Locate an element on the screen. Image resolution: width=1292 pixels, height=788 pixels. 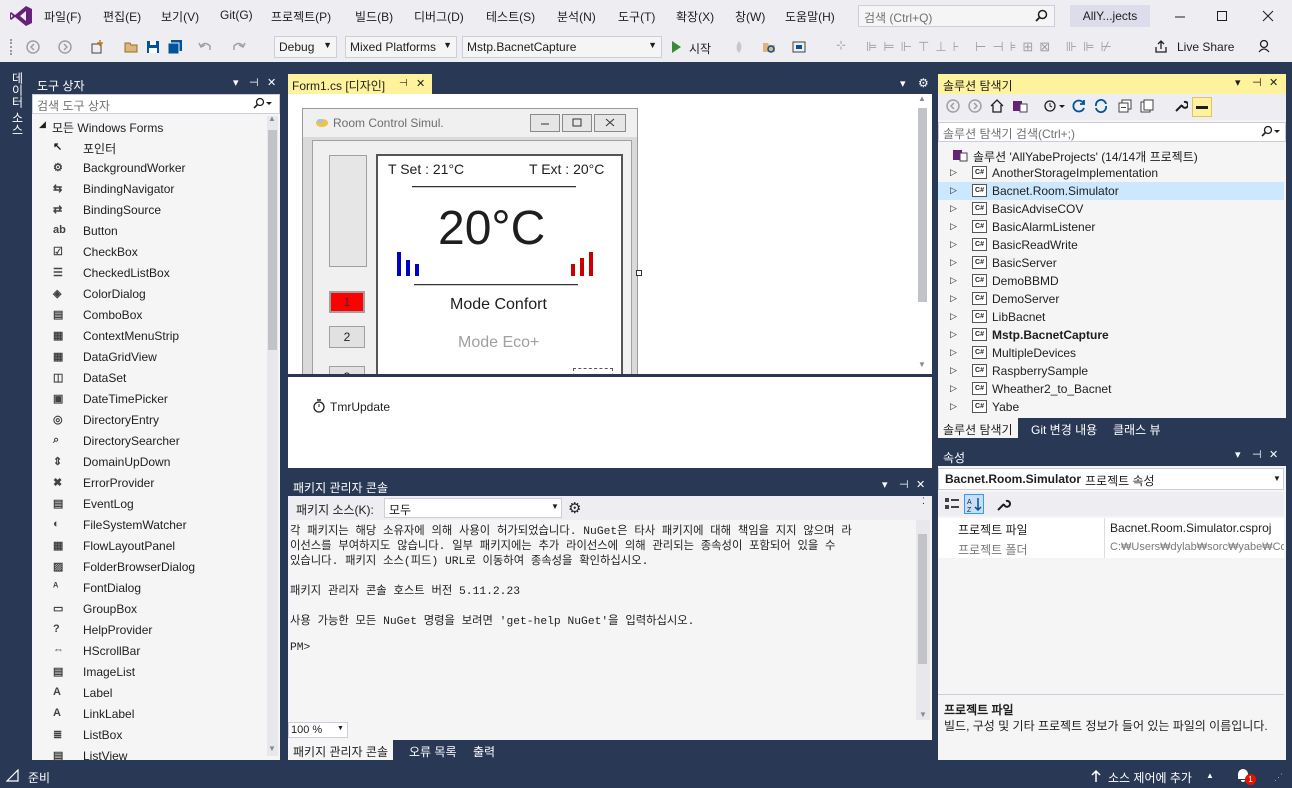
toolbox-item: ◐ FileSystemWatcher is located at coordinates (156, 525).